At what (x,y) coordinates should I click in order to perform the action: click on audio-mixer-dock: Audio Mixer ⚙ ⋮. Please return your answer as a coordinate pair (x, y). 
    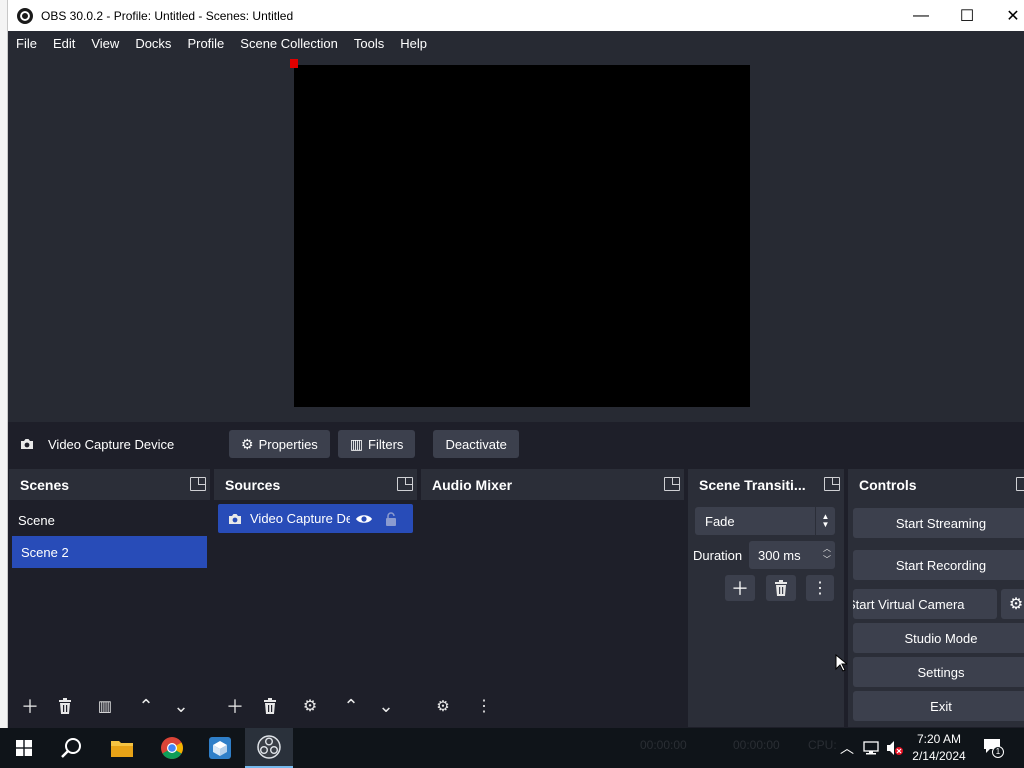
    Looking at the image, I should click on (552, 598).